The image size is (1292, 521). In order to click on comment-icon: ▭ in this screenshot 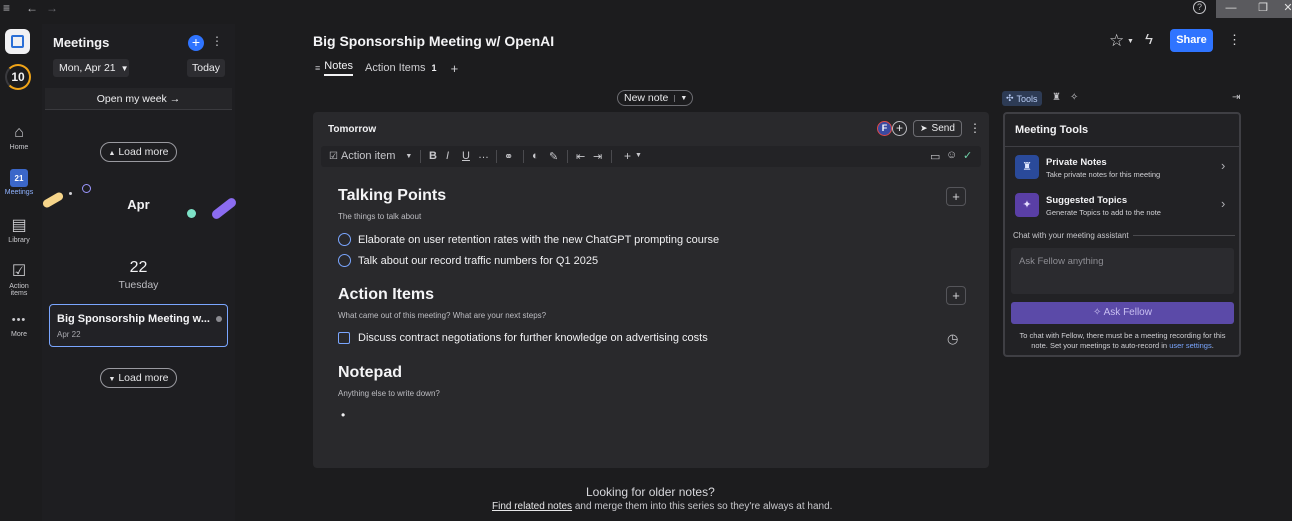, I will do `click(935, 156)`.